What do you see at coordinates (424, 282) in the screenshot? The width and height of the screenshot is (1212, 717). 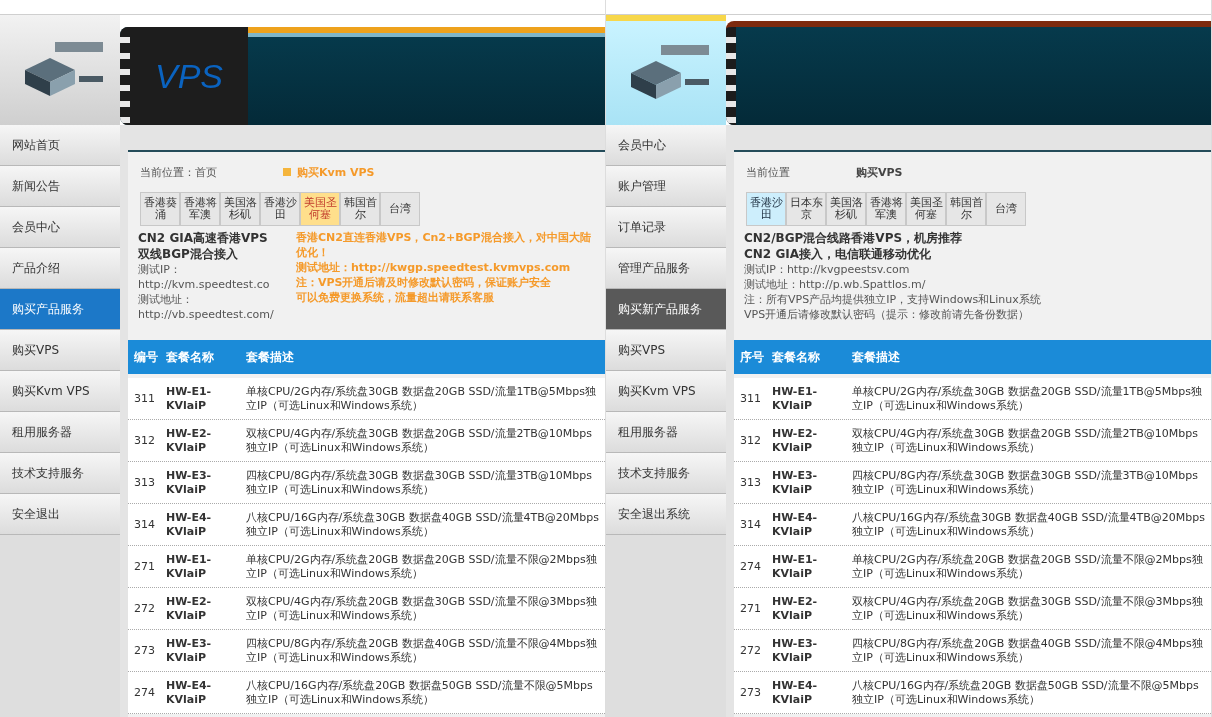 I see `notice-text: 注：VPS开通后请及时修改默认密码，保证账户安全` at bounding box center [424, 282].